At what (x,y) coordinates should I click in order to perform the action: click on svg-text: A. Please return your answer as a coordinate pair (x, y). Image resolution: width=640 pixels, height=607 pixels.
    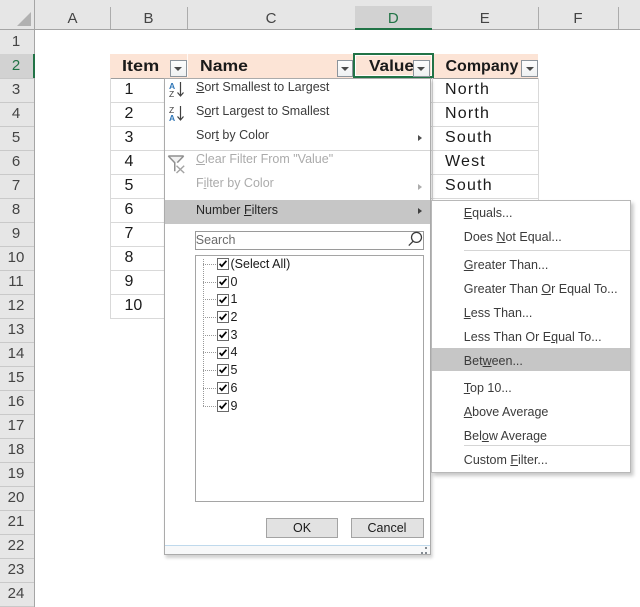
    Looking at the image, I should click on (172, 117).